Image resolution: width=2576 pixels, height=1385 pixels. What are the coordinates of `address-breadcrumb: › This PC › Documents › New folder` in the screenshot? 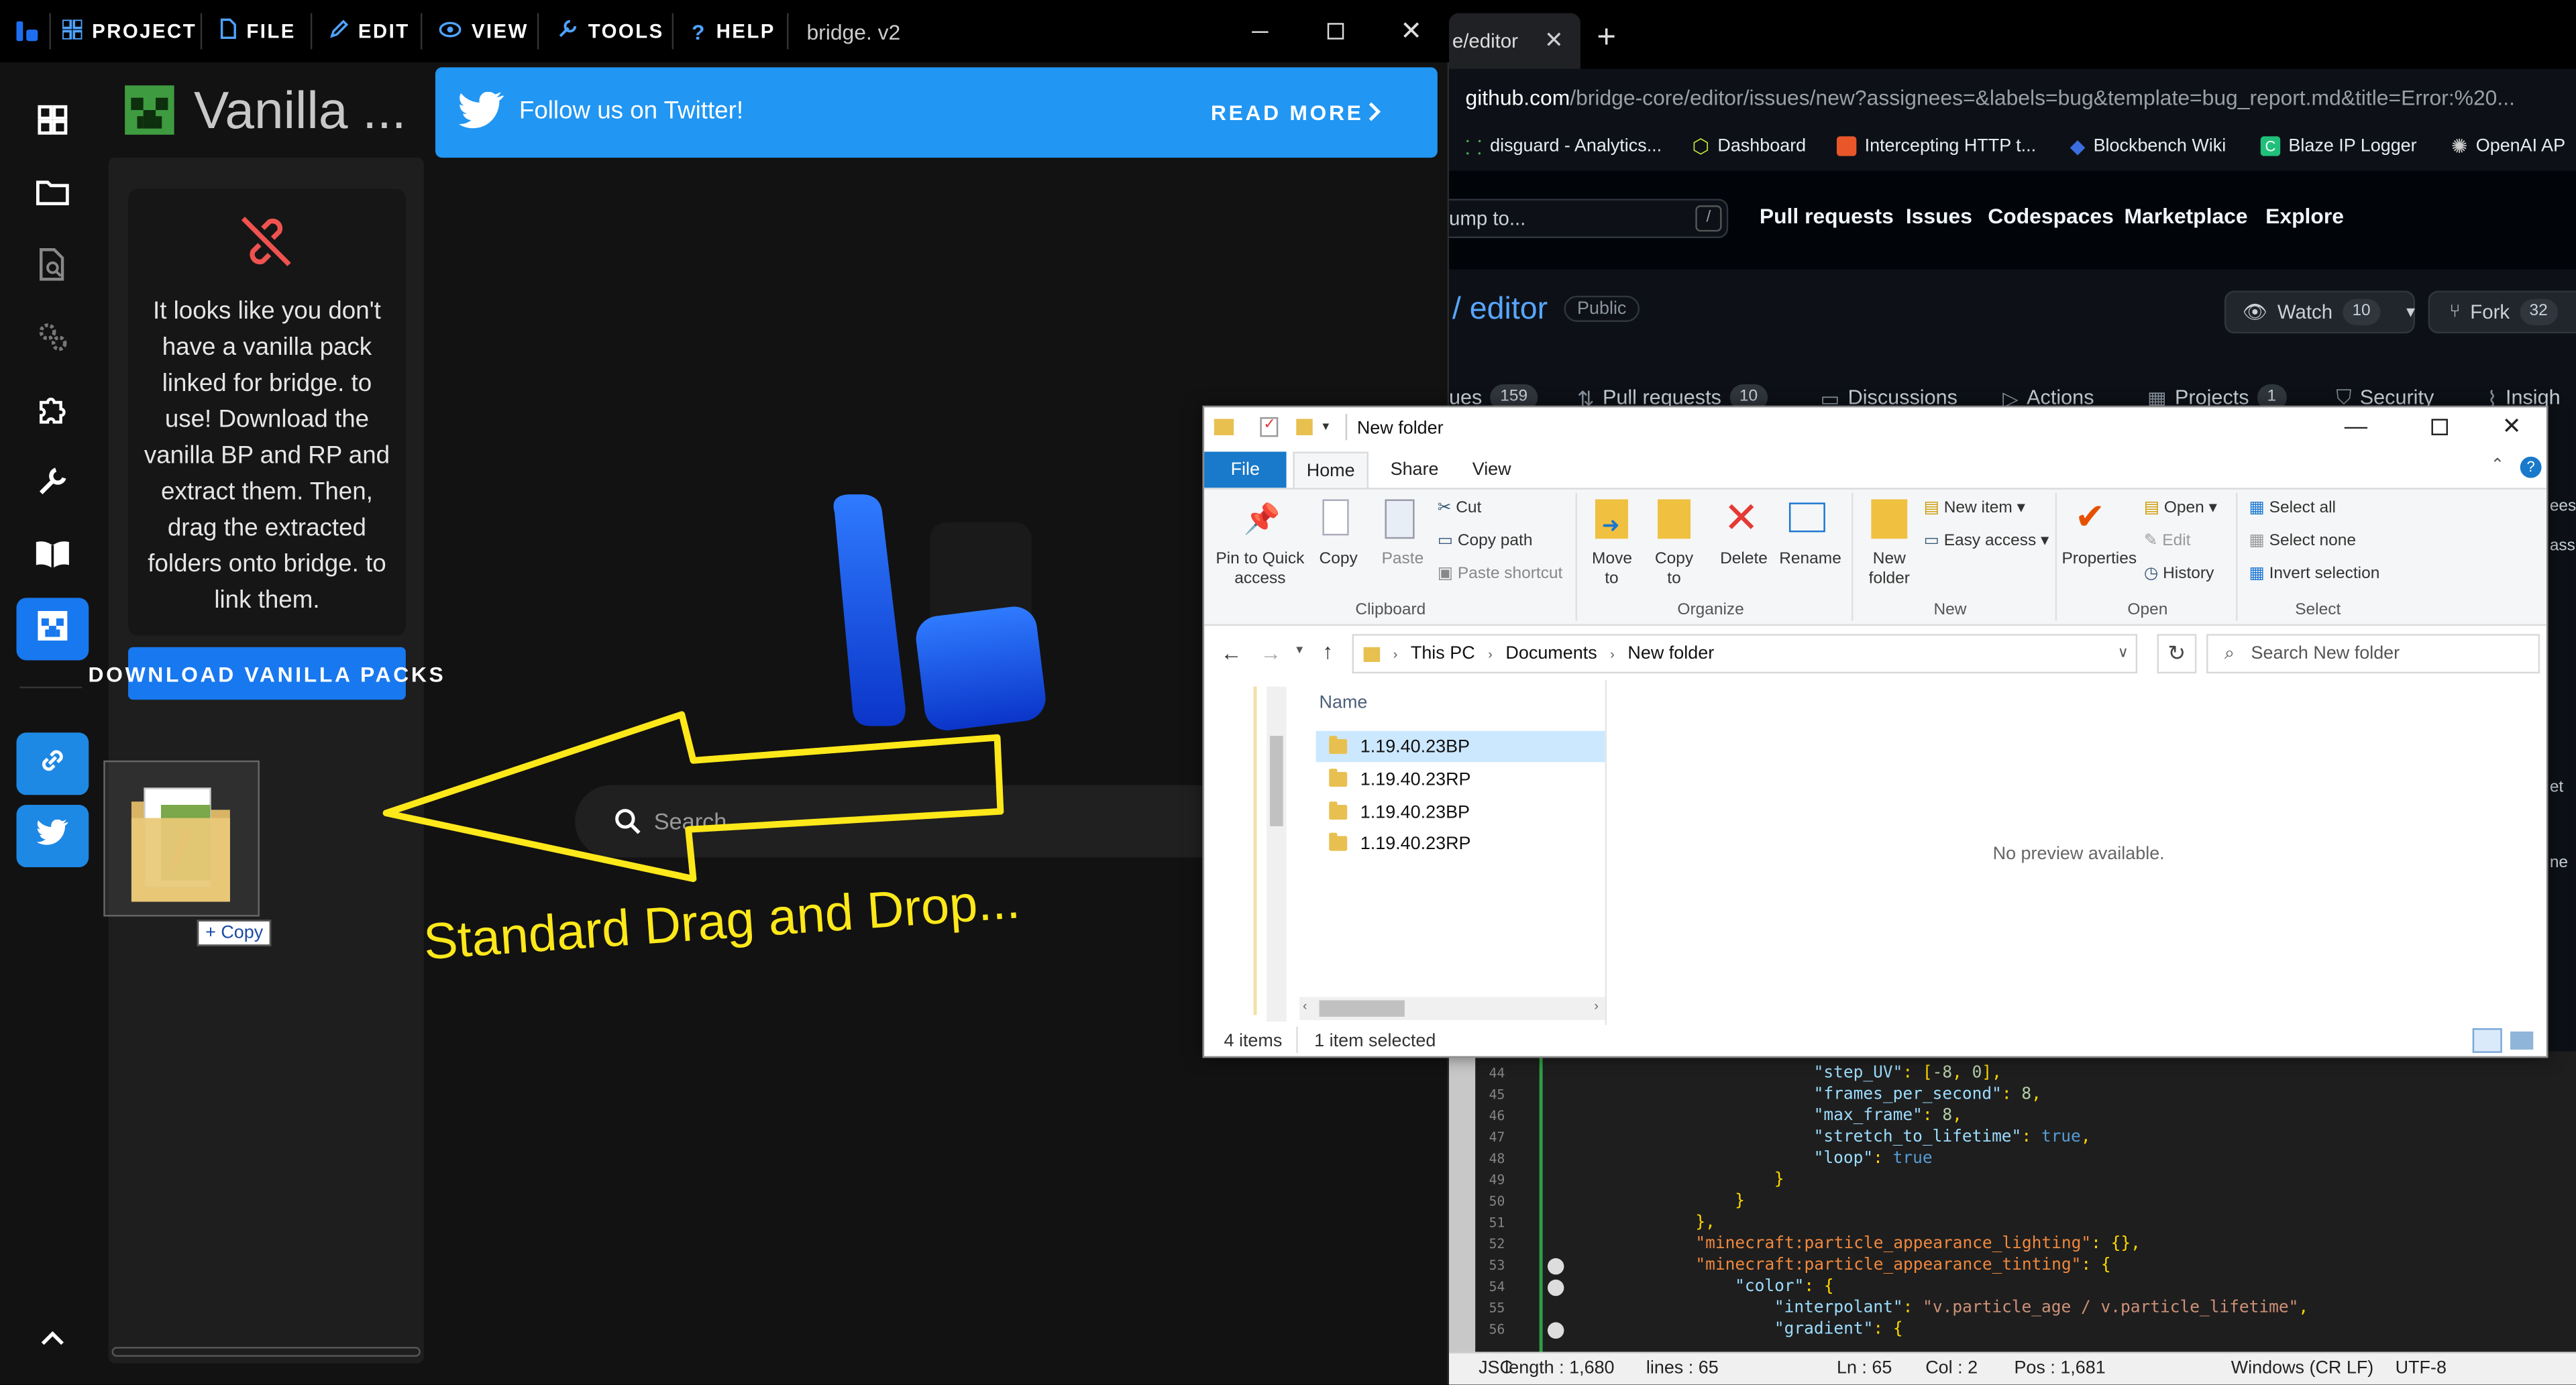 It's located at (1745, 654).